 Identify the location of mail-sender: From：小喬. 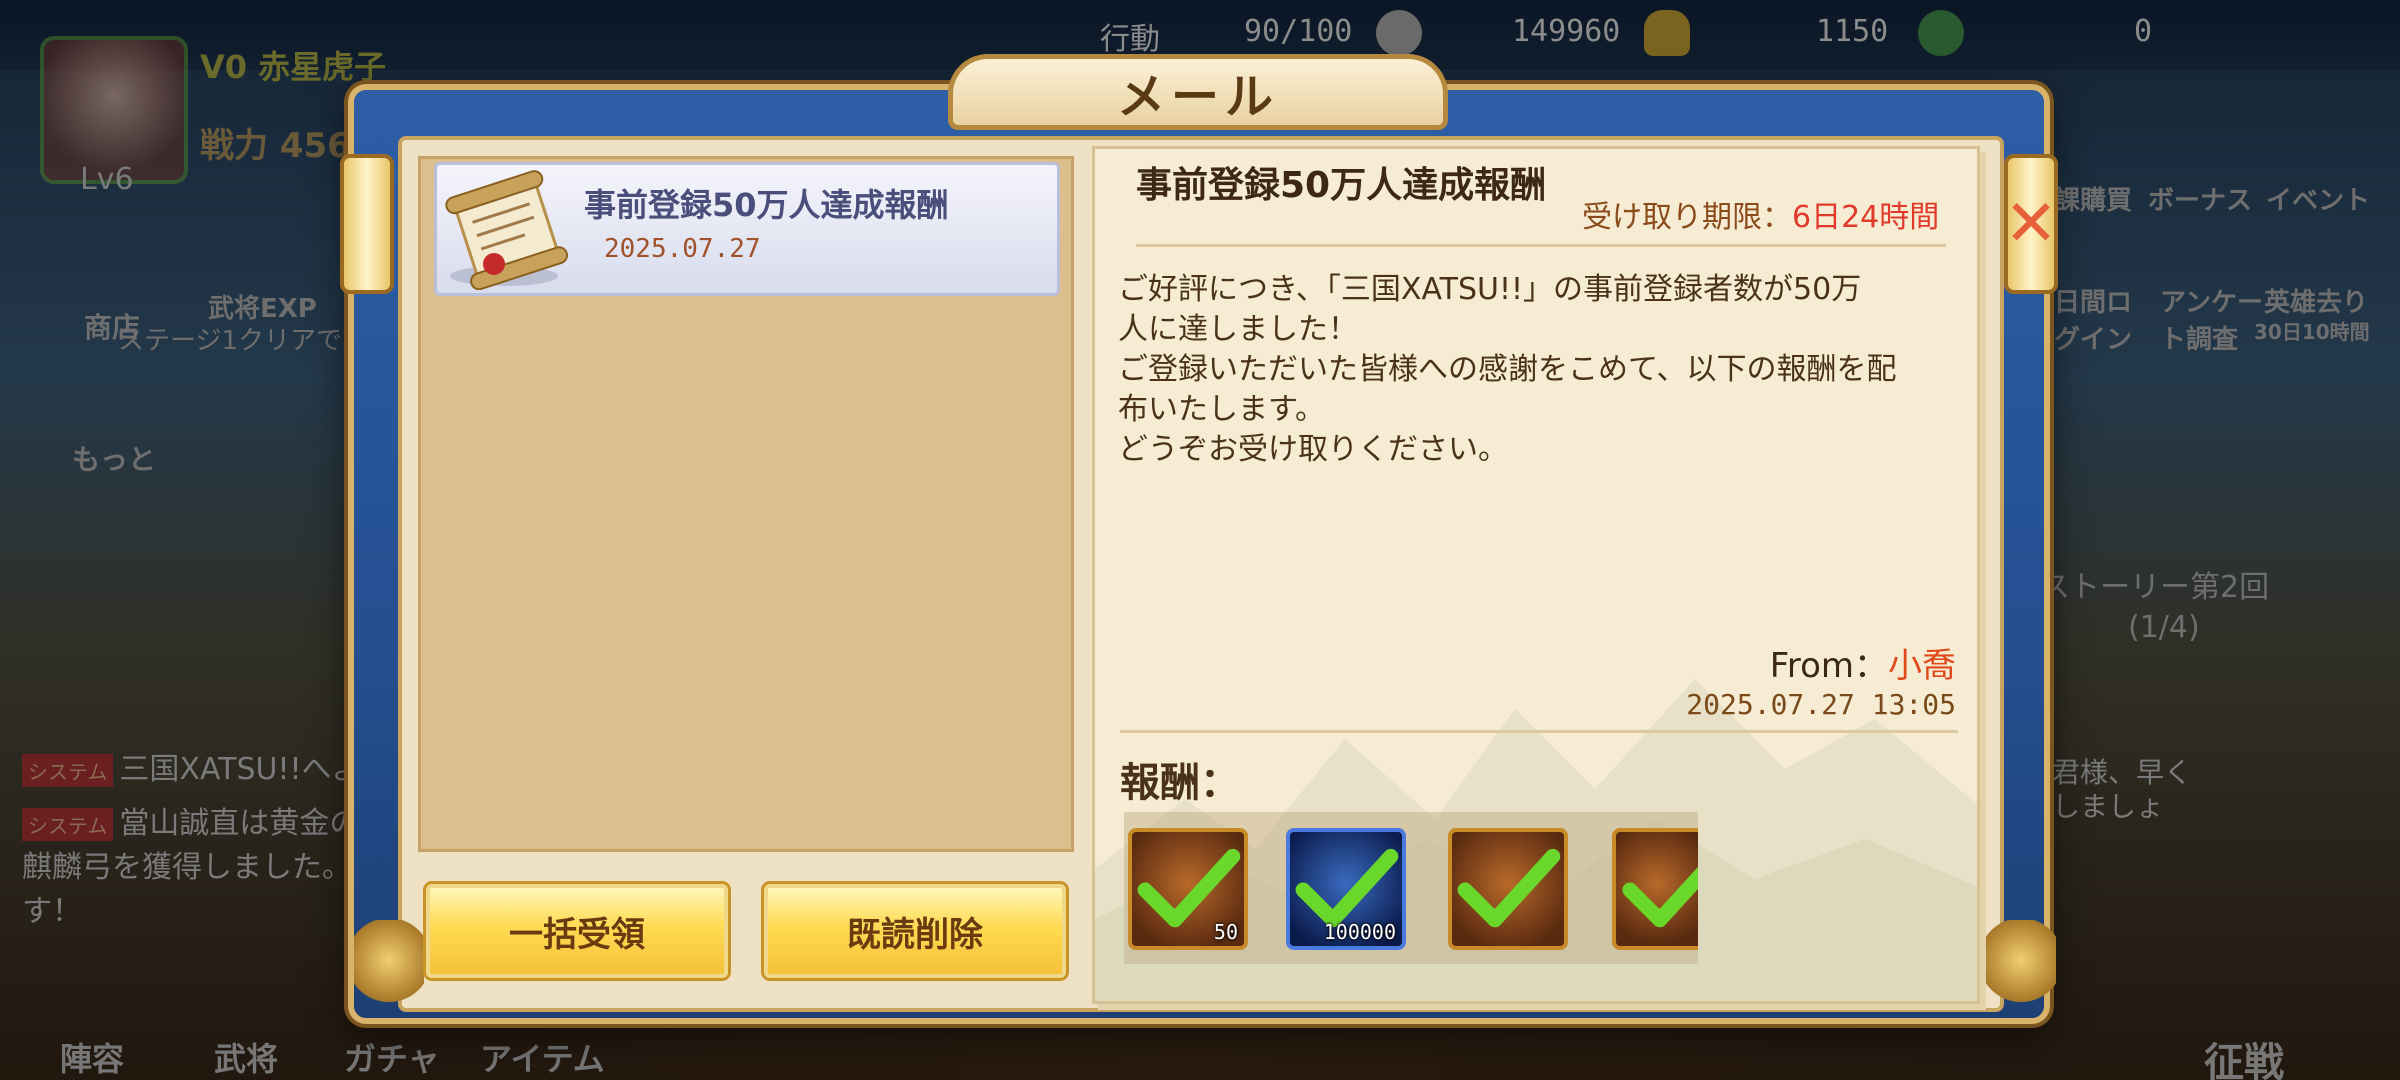
(1862, 666).